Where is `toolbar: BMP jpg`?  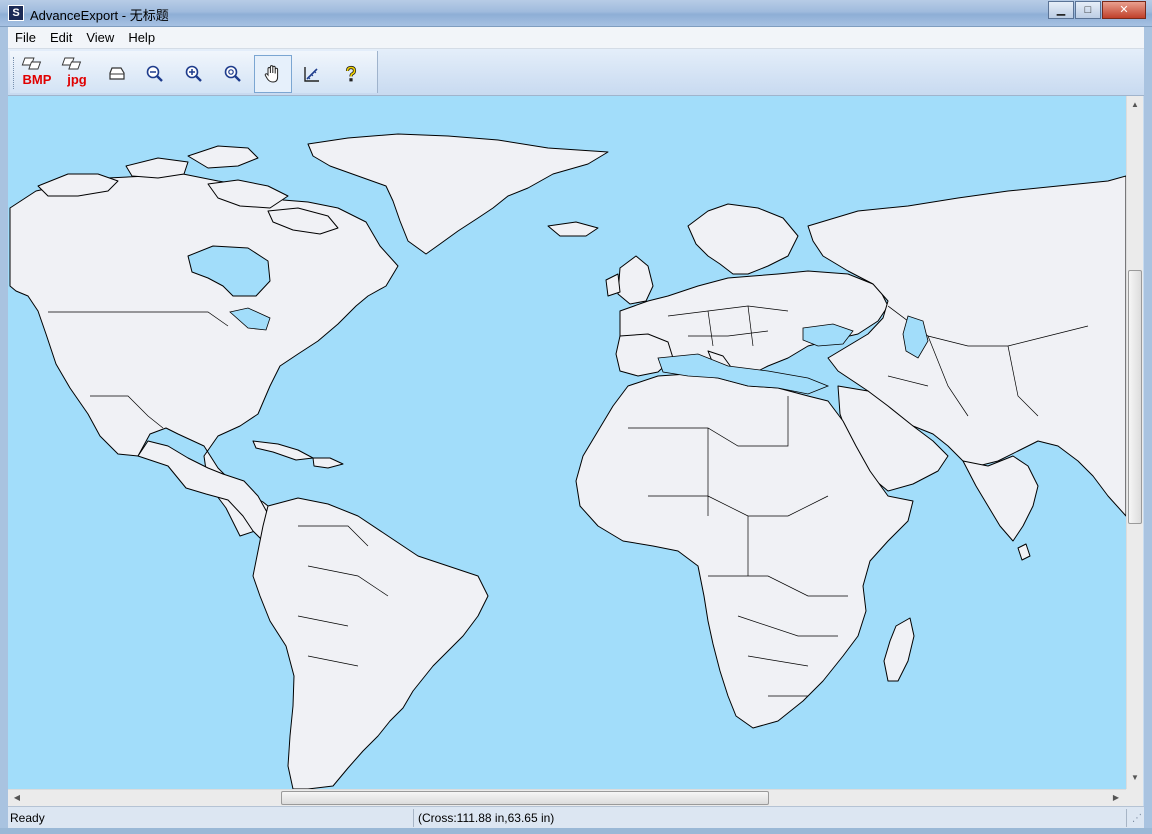
toolbar: BMP jpg is located at coordinates (576, 72).